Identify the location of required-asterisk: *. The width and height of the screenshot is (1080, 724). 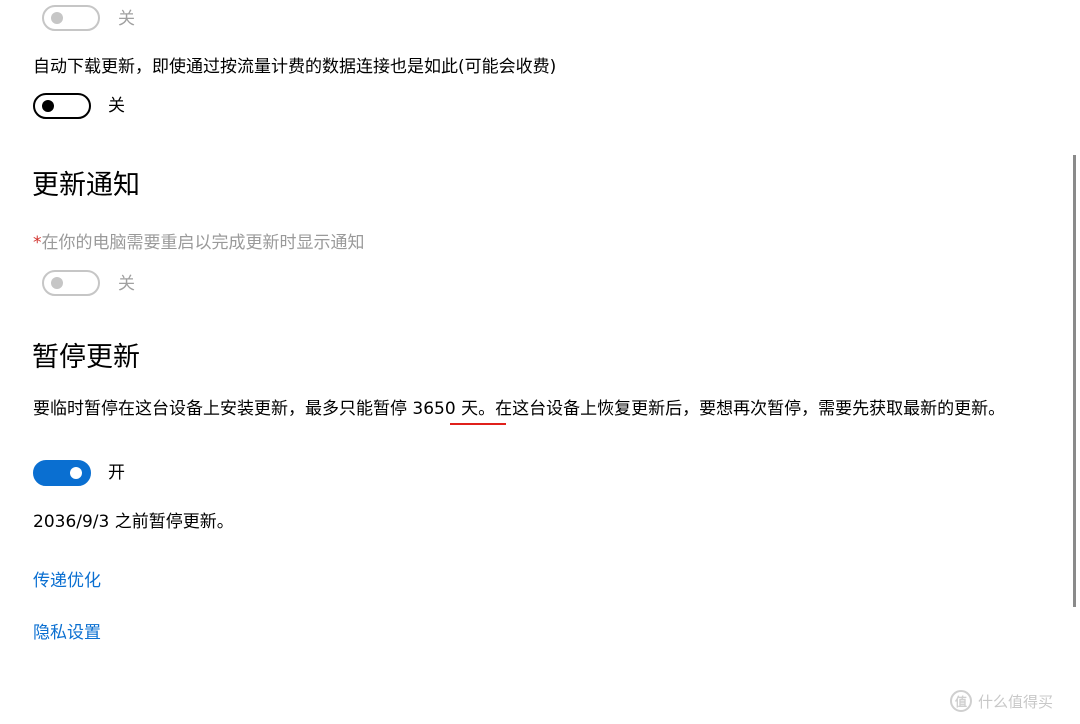
(37, 243).